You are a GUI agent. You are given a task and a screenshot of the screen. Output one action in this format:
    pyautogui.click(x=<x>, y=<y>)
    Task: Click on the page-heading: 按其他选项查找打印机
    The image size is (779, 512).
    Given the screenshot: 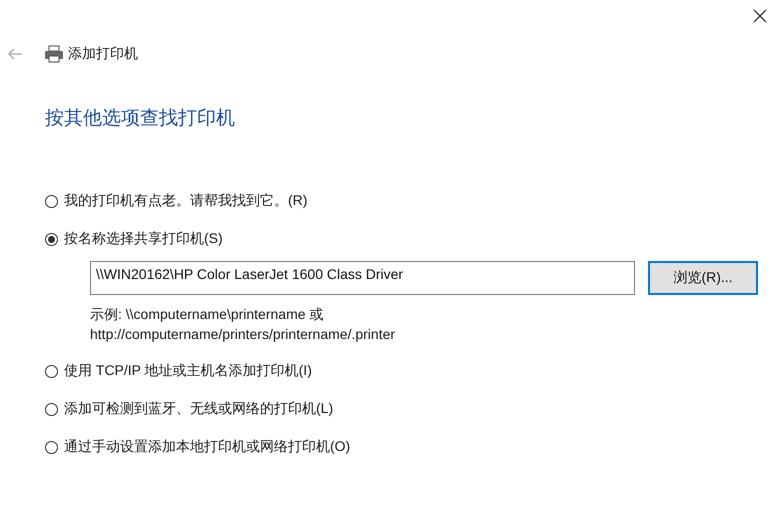 What is the action you would take?
    pyautogui.click(x=140, y=119)
    